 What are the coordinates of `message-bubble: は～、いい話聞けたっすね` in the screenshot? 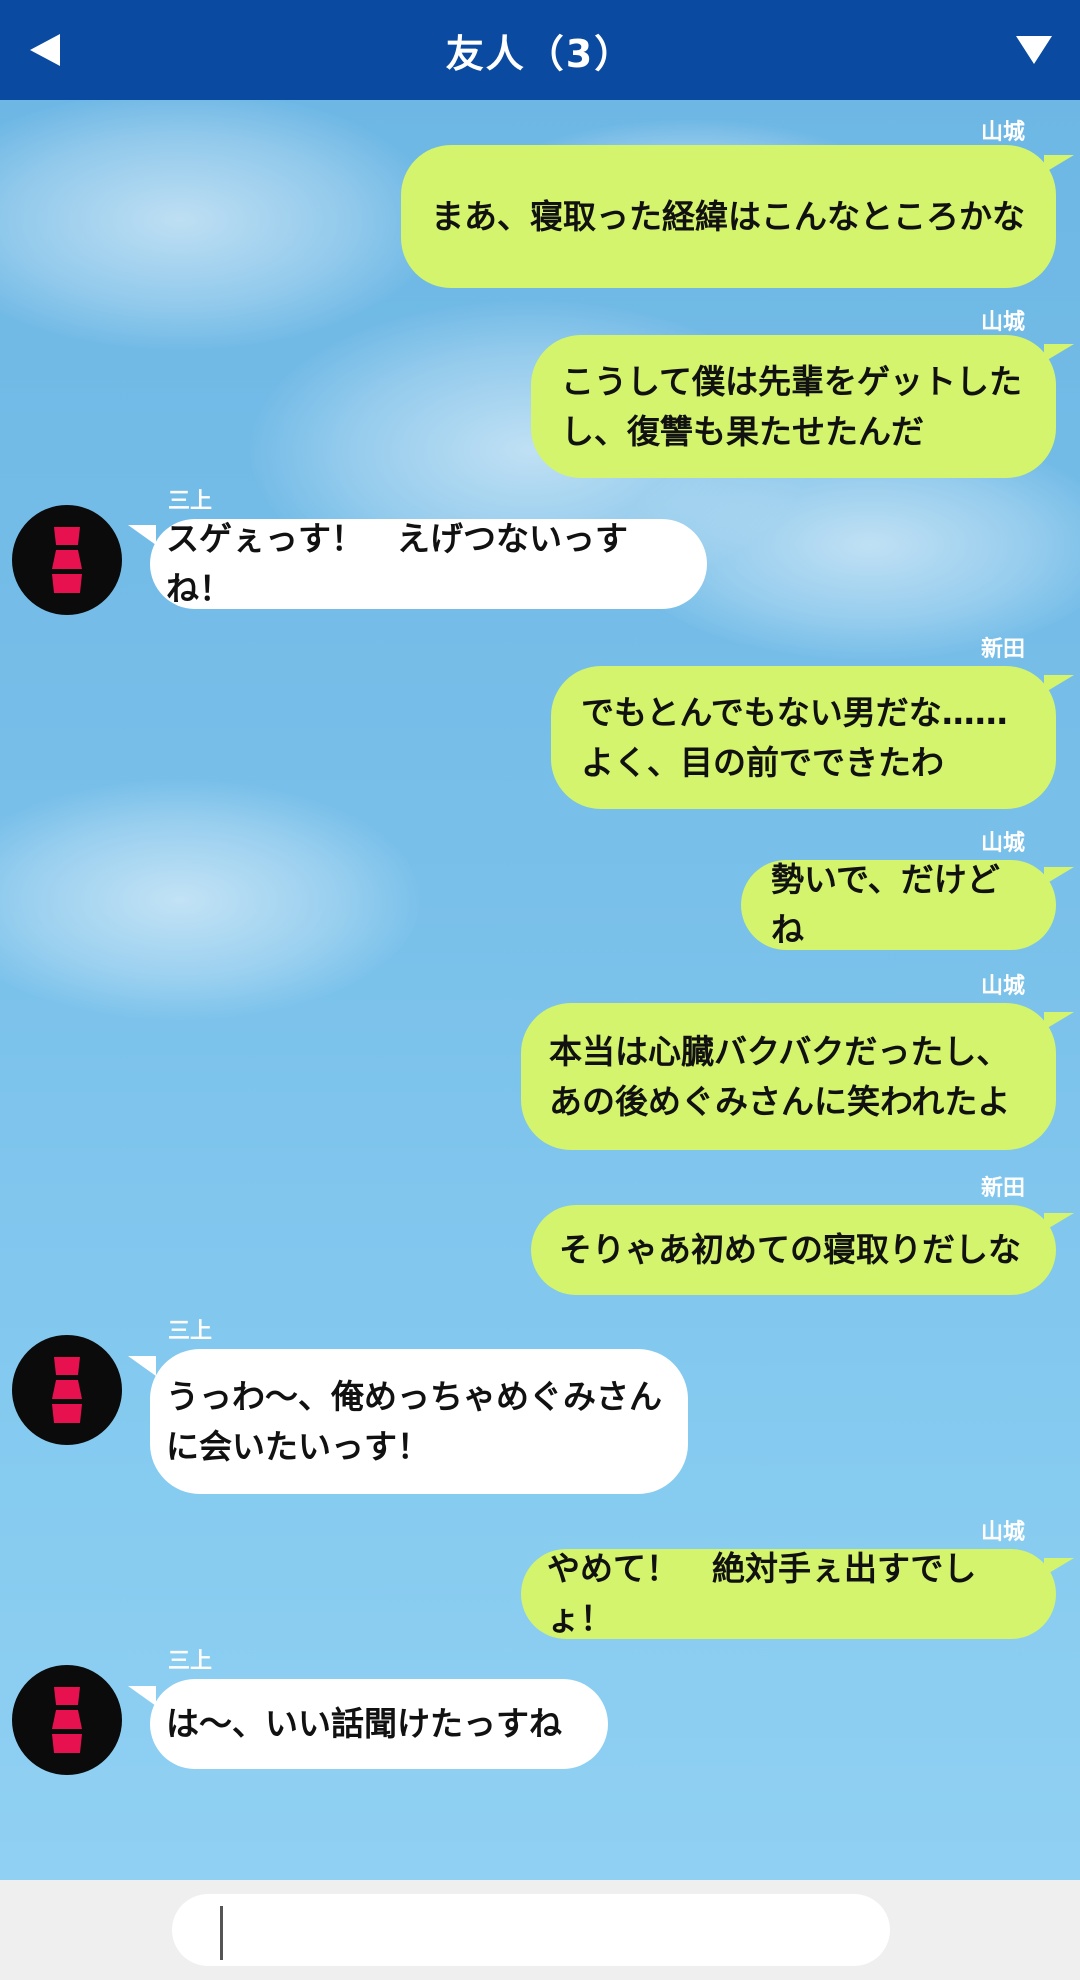 It's located at (379, 1724).